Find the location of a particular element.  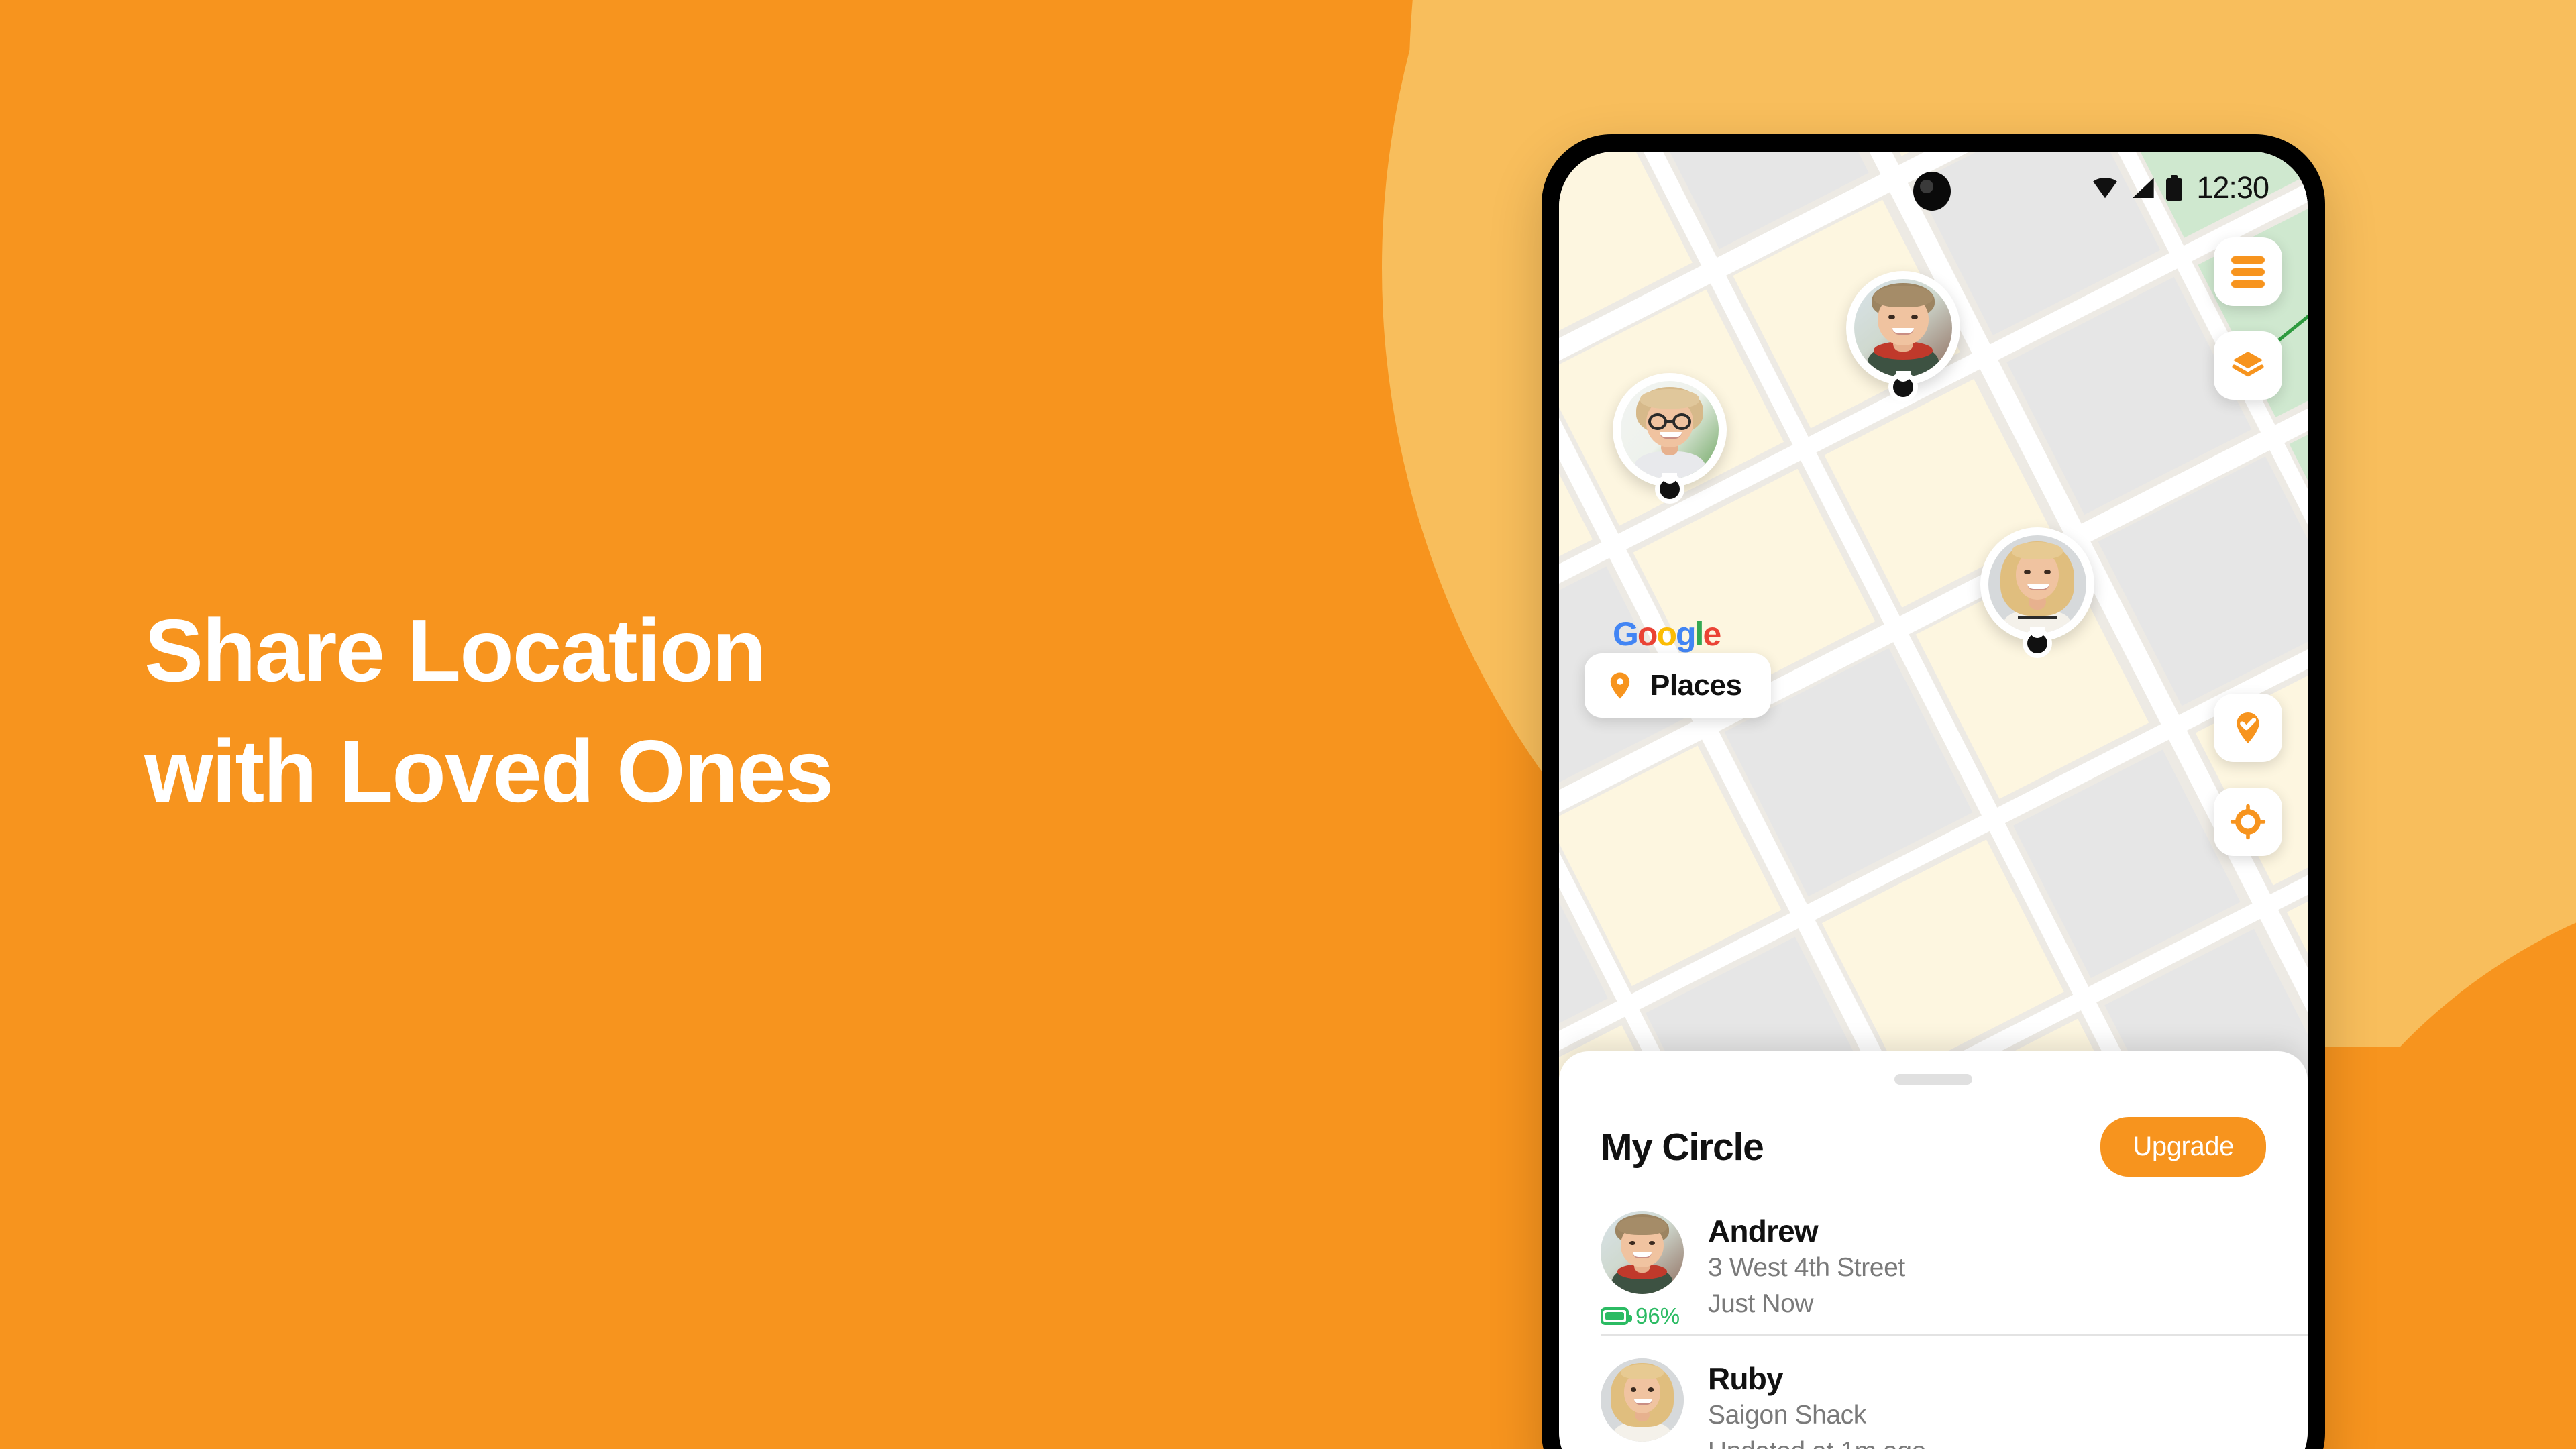

map-layers-button is located at coordinates (2248, 365).